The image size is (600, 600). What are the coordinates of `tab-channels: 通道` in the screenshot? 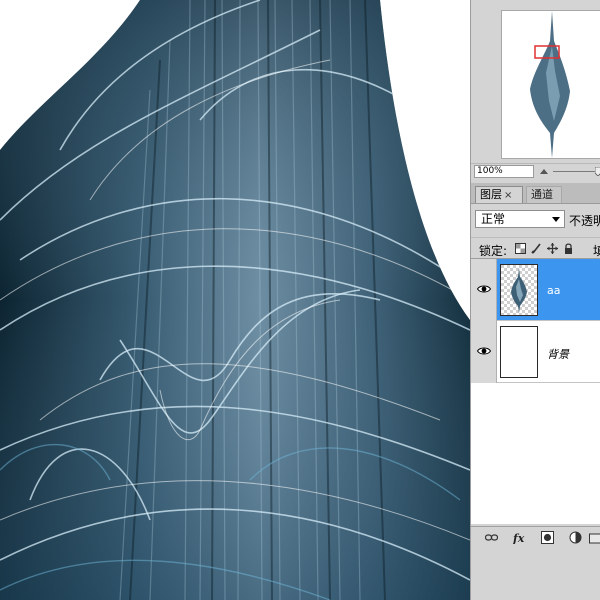 It's located at (544, 194).